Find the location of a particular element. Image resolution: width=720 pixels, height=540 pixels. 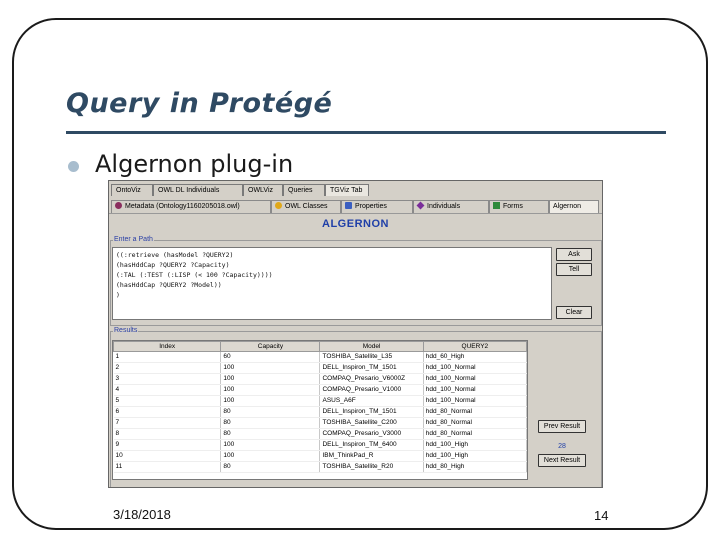

tab-label: Forms is located at coordinates (513, 206).